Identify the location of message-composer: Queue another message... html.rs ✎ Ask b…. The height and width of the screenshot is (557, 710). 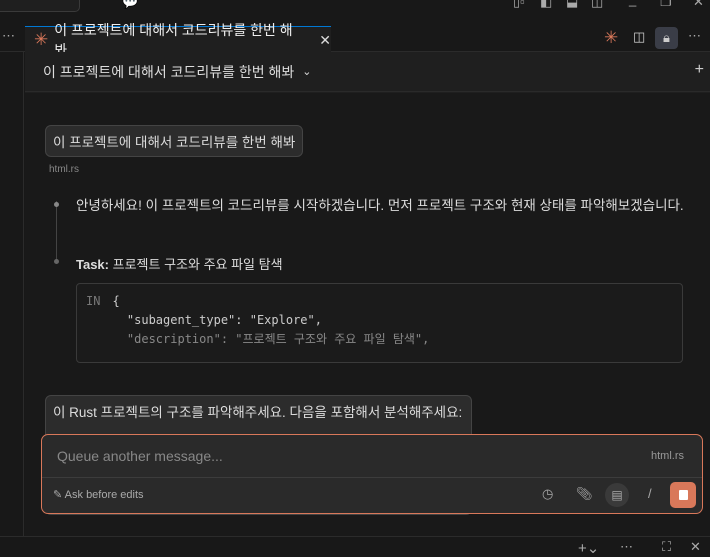
(372, 474).